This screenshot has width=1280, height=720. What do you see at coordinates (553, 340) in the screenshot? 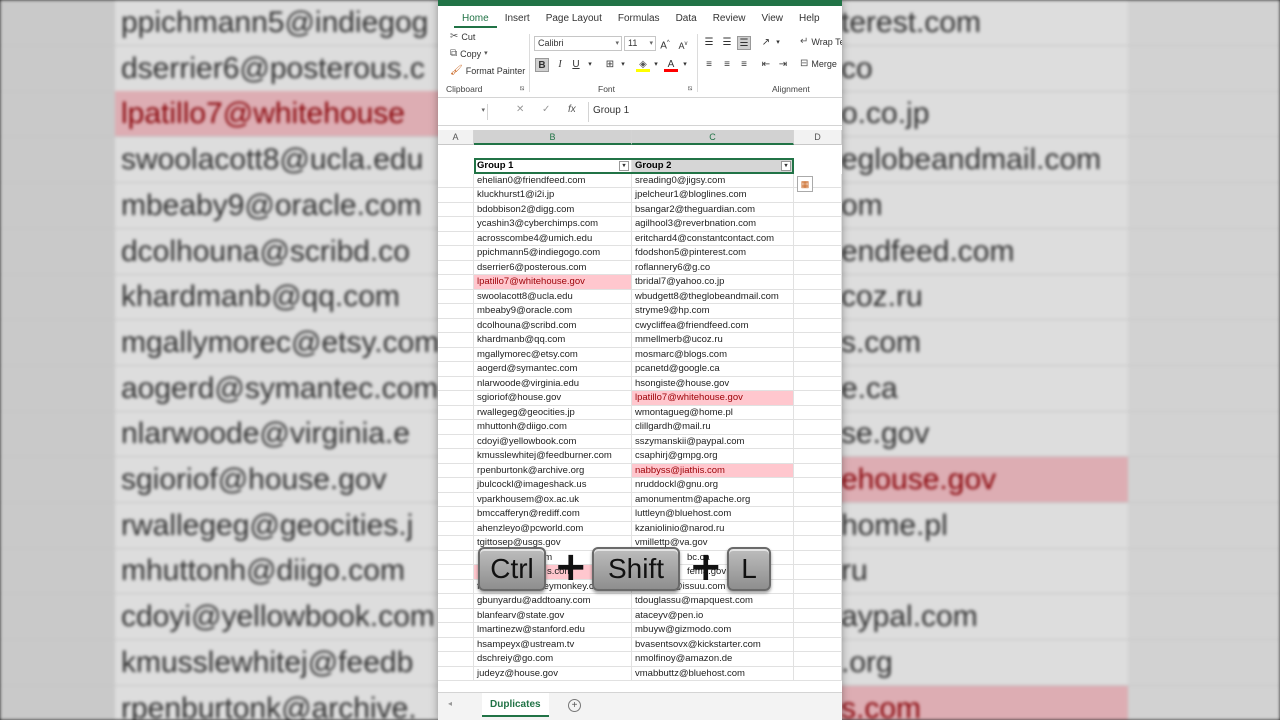
I see `cell-group1: khardmanb@qq.com` at bounding box center [553, 340].